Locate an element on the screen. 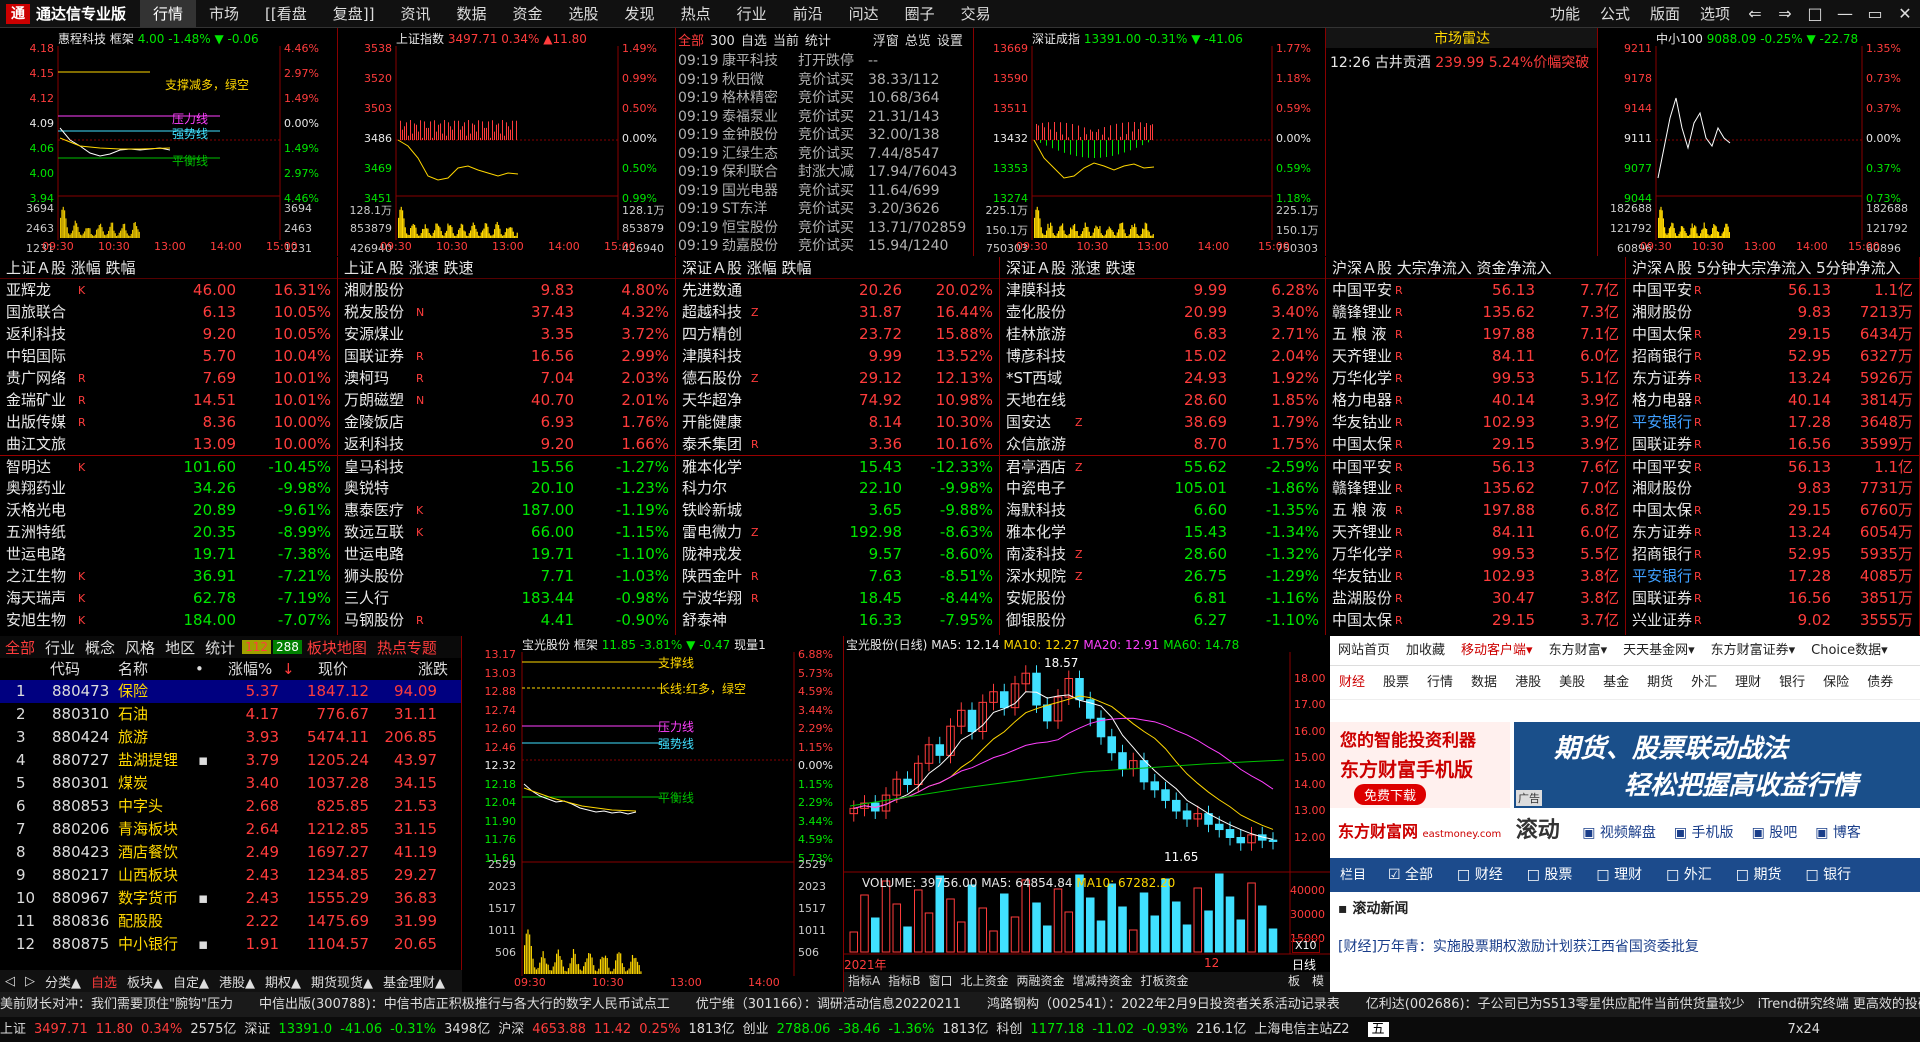 This screenshot has width=1920, height=1042. clock-7x24: 7x24 is located at coordinates (1803, 1029).